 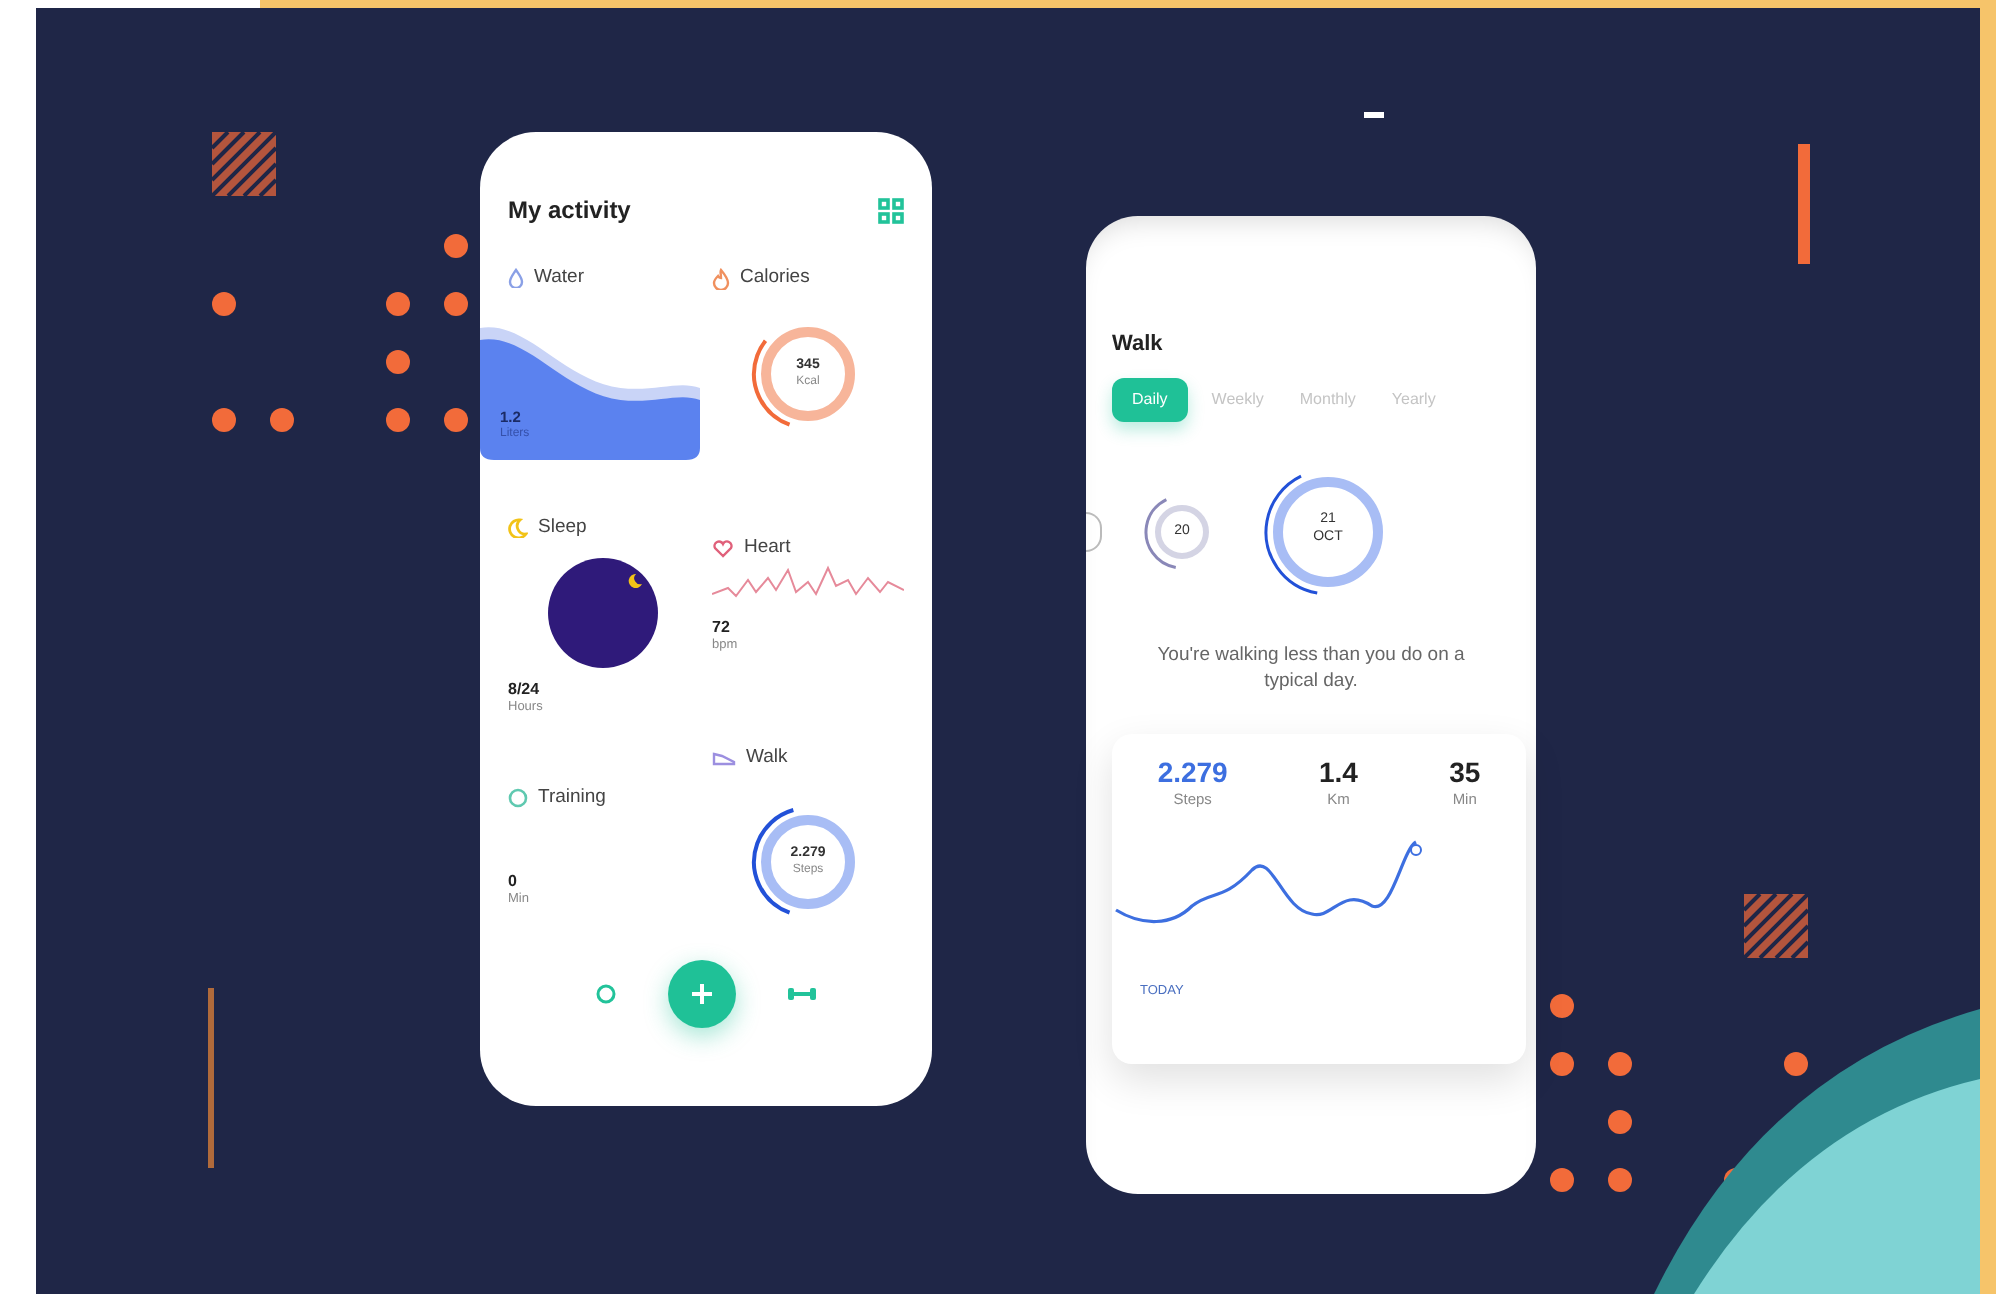 What do you see at coordinates (569, 211) in the screenshot?
I see `screen-title: My activity` at bounding box center [569, 211].